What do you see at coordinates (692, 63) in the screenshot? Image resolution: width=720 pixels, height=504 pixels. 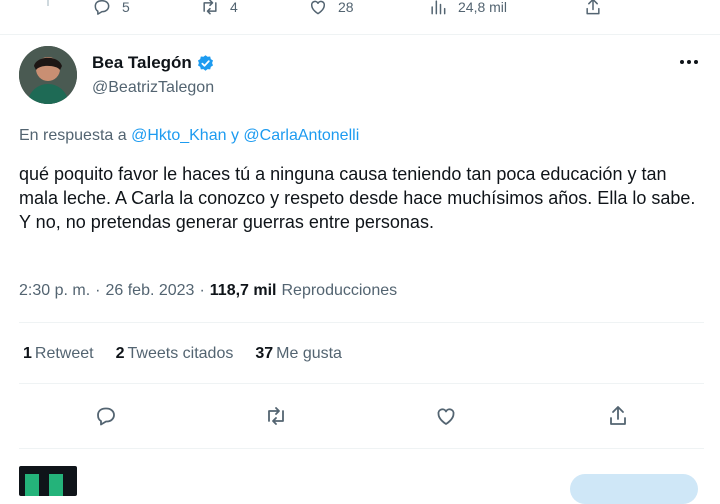 I see `more-options-button` at bounding box center [692, 63].